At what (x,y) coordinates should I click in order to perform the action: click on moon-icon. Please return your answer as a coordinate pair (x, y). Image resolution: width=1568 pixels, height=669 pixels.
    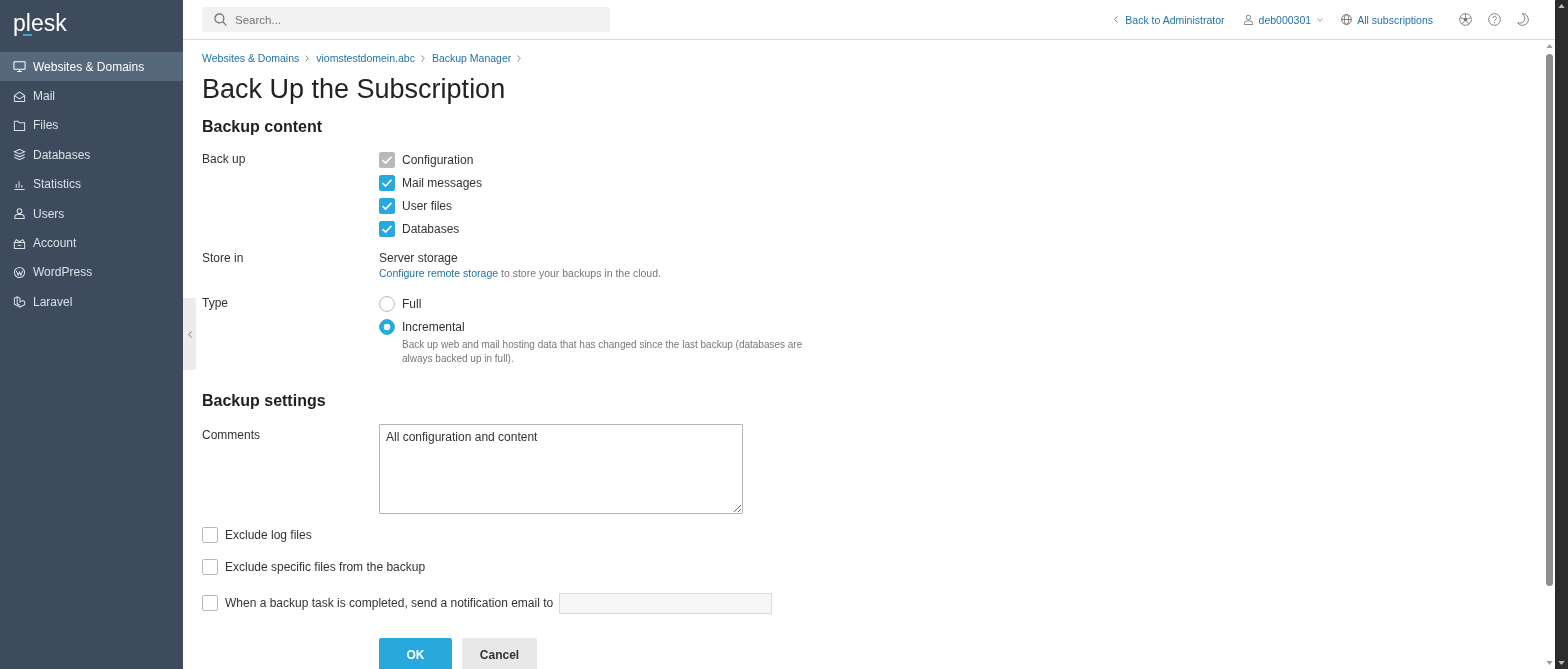
    Looking at the image, I should click on (1523, 19).